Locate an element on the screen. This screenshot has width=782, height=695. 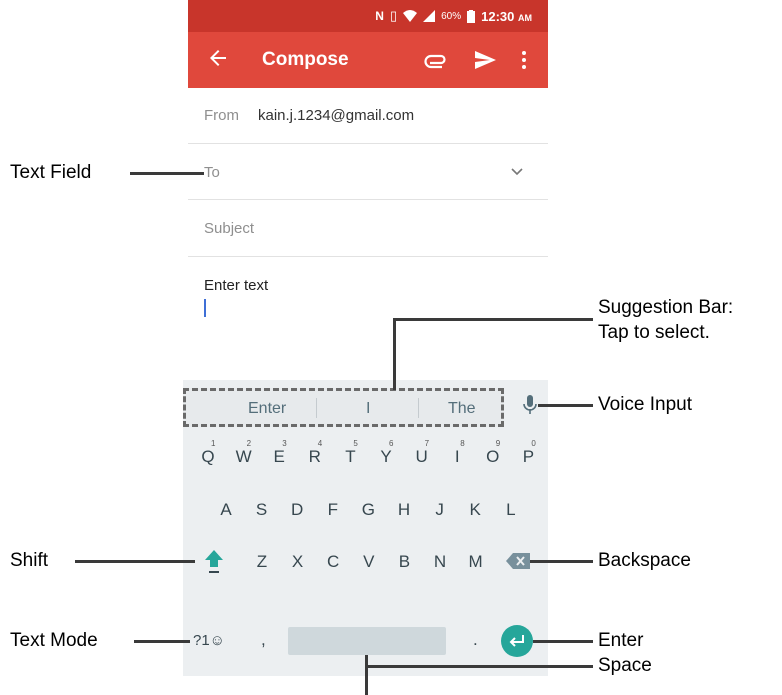
clock-time: 12:30 is located at coordinates (498, 16).